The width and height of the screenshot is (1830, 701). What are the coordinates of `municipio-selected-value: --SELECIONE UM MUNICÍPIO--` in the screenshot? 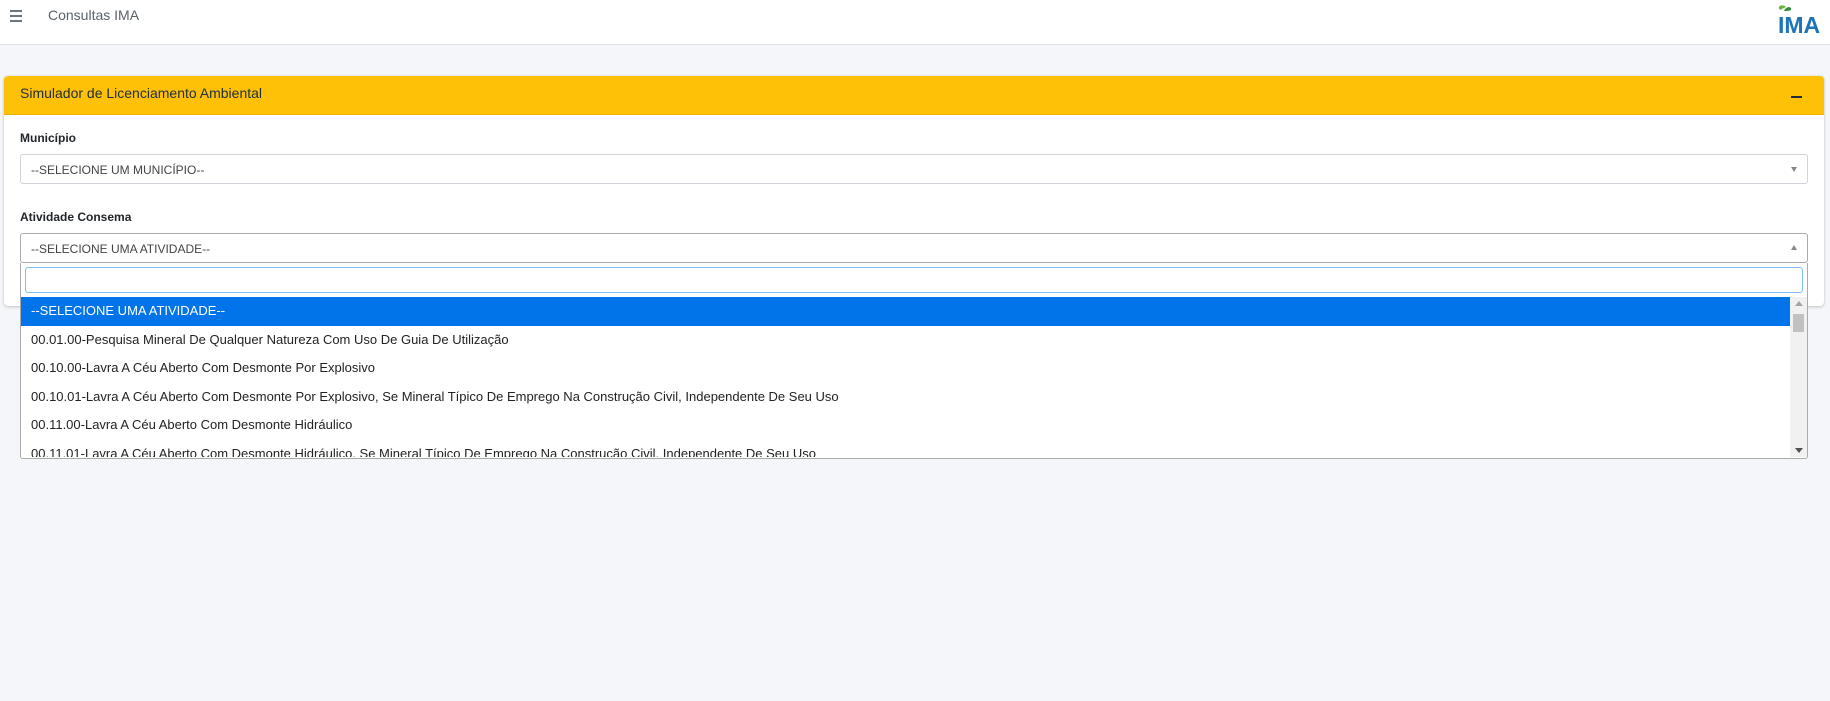 It's located at (118, 170).